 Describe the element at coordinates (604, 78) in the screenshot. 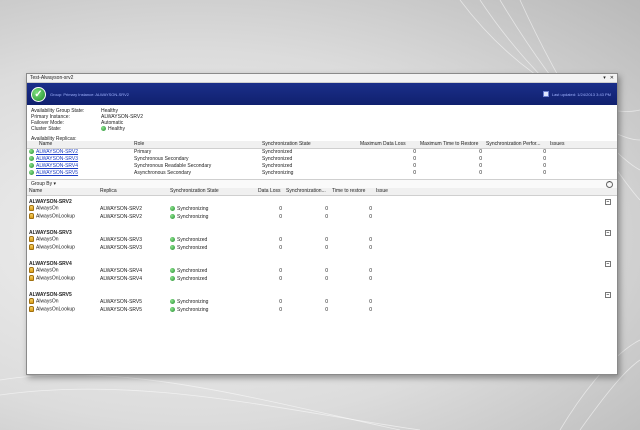

I see `dropdown-icon: ▾` at that location.